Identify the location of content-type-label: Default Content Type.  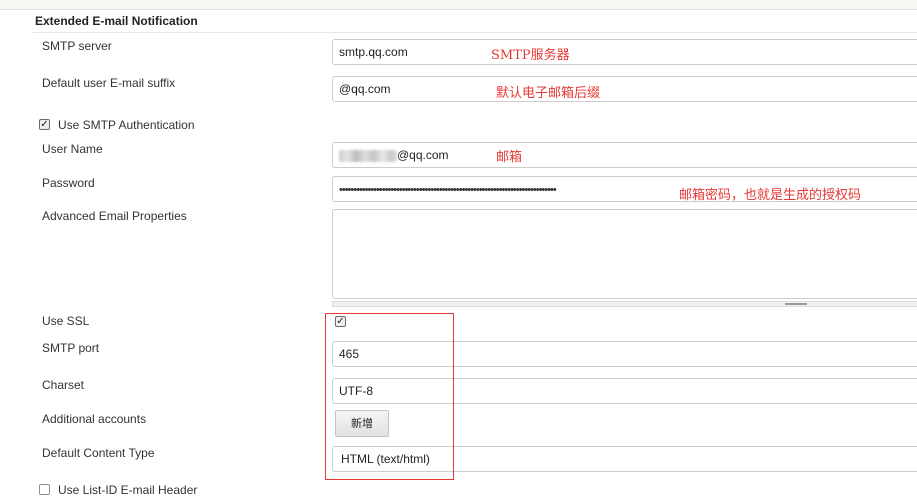
(98, 453).